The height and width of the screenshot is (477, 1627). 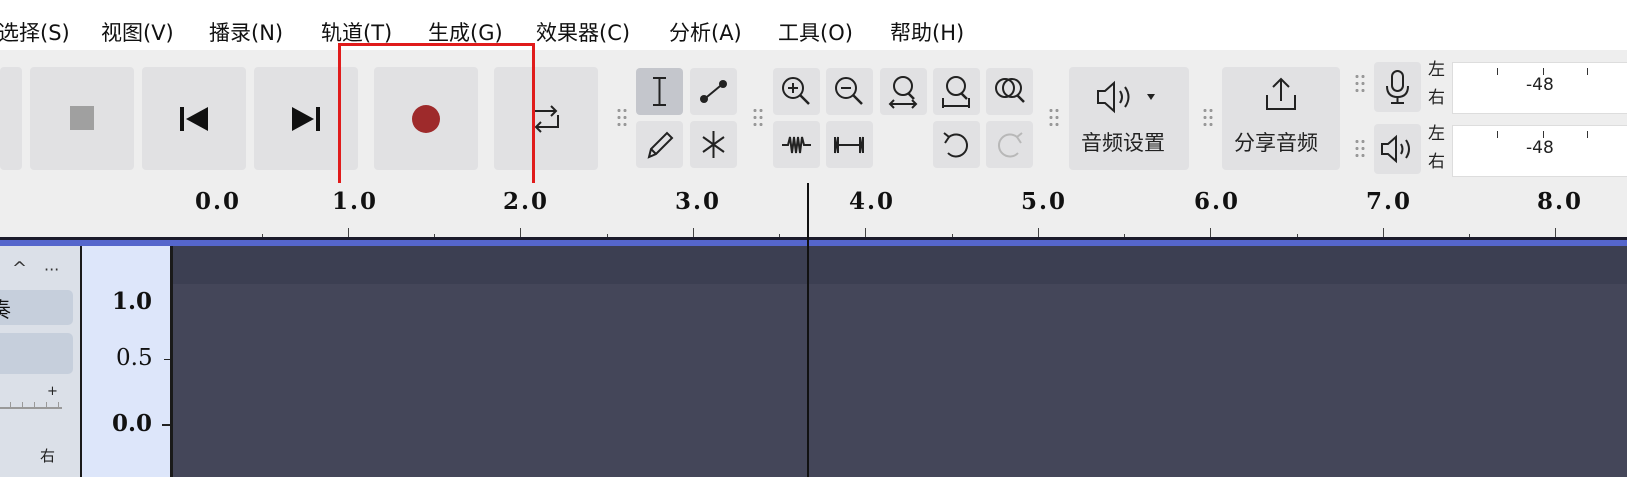 I want to click on vertical-scale: 1.0 0.5 0.0, so click(x=126, y=361).